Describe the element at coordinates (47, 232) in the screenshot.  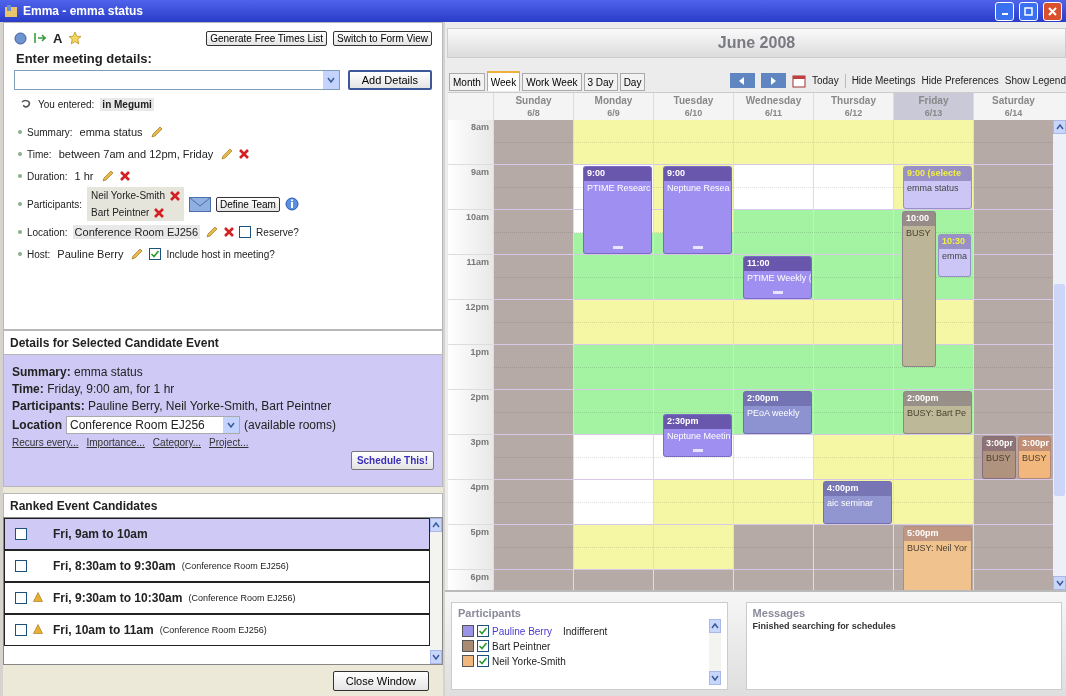
I see `field-label: Location:` at that location.